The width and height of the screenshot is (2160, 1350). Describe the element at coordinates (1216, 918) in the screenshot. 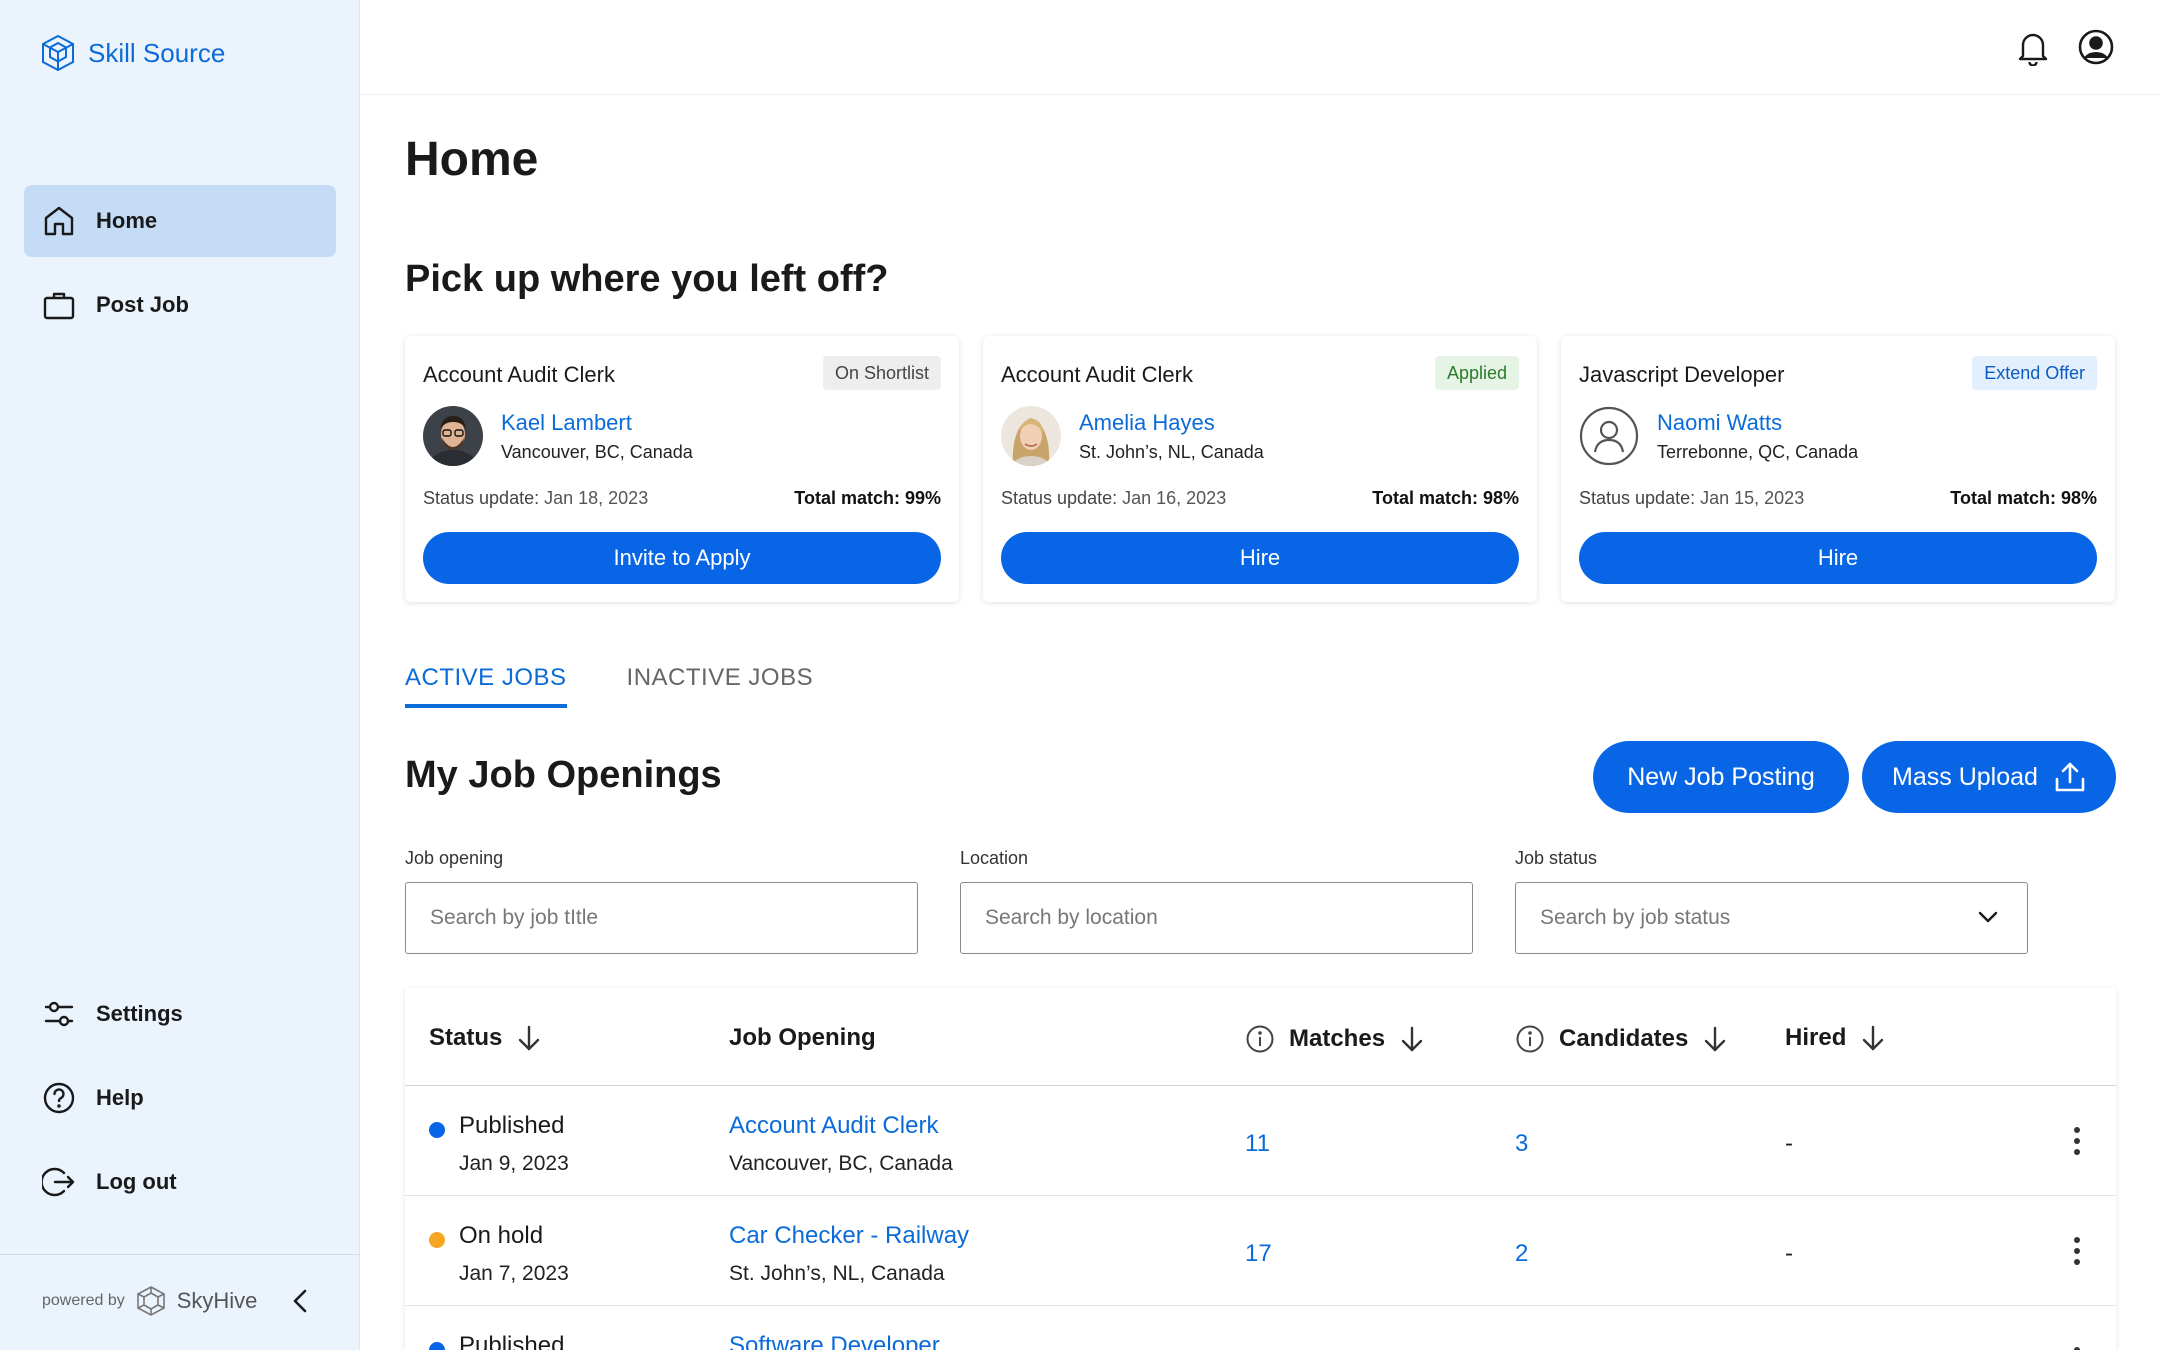

I see `location-search-input: Search by location` at that location.